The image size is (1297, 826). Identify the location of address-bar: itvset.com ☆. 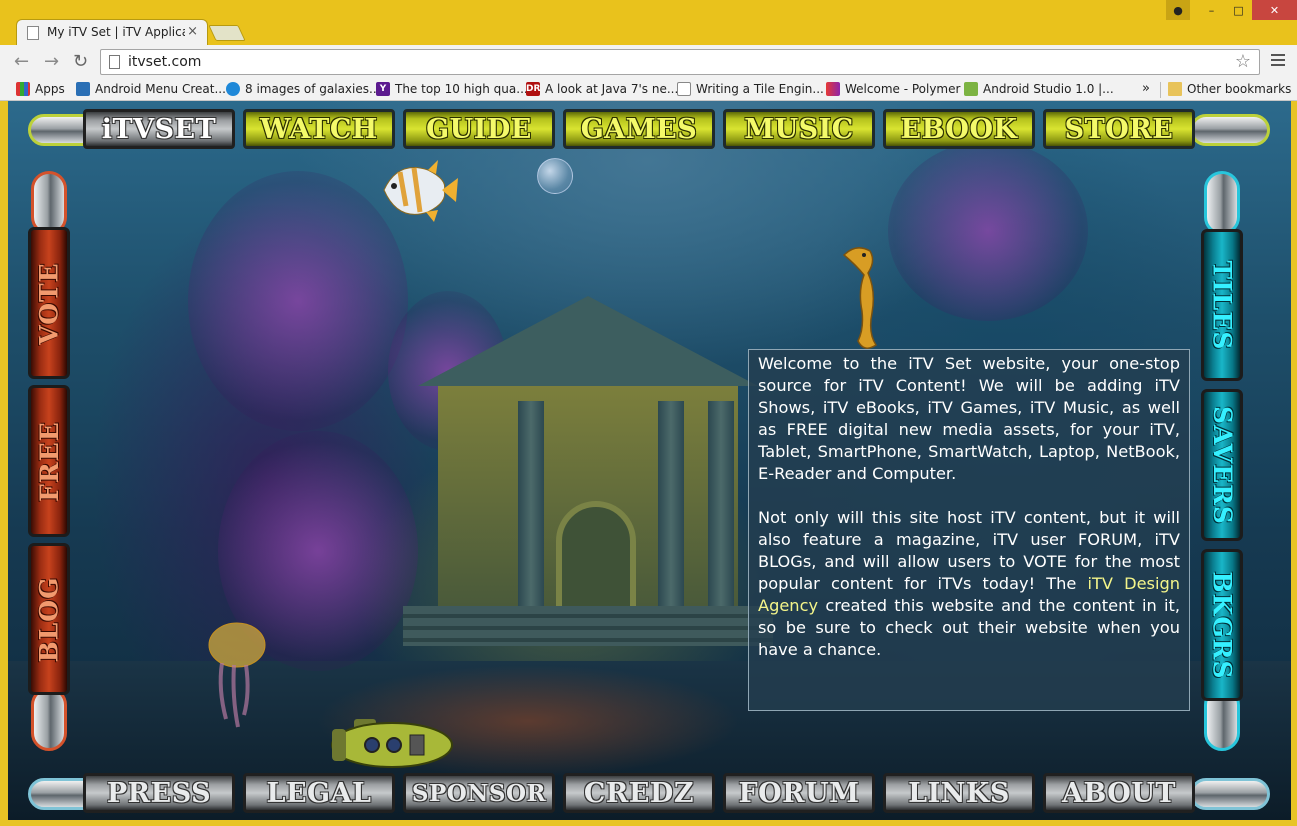
(680, 62).